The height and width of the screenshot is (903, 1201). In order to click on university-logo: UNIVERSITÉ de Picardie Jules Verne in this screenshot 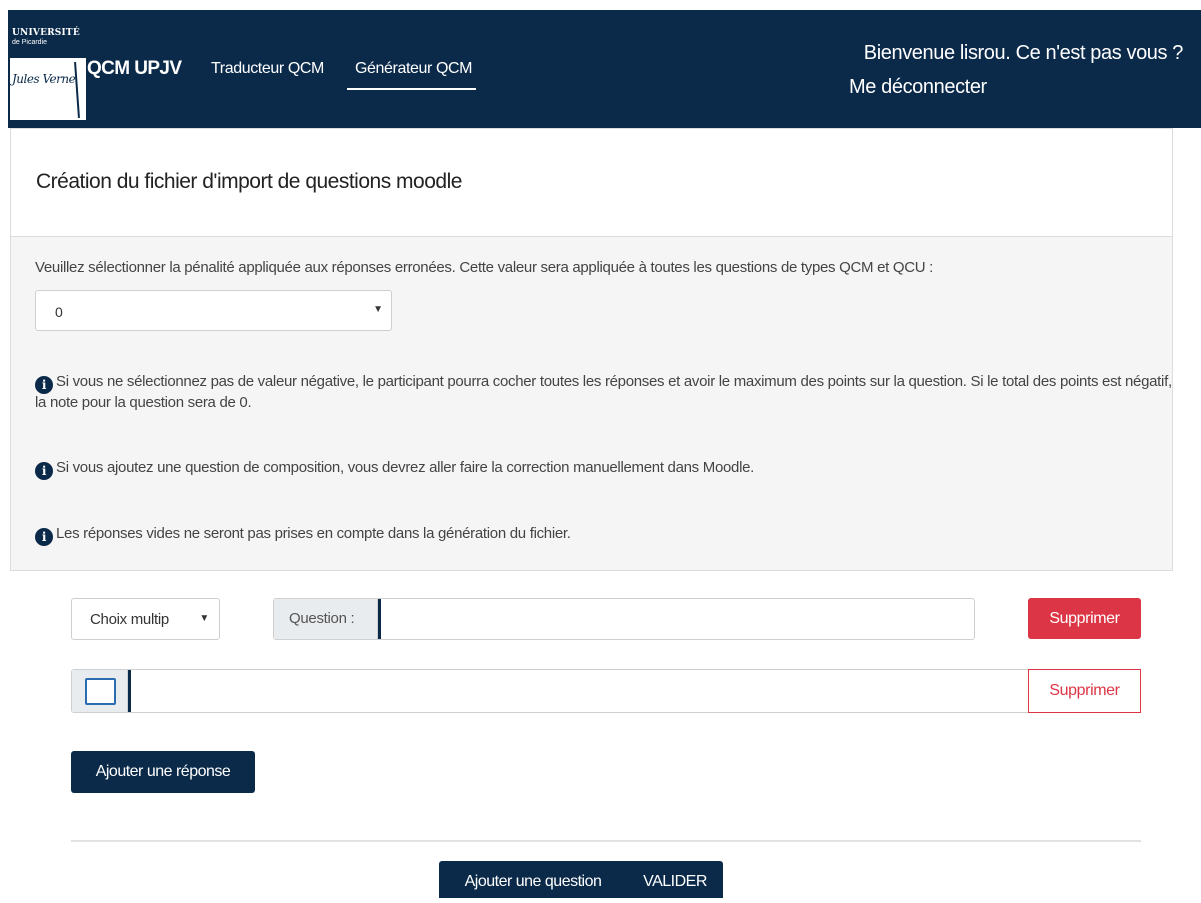, I will do `click(48, 72)`.